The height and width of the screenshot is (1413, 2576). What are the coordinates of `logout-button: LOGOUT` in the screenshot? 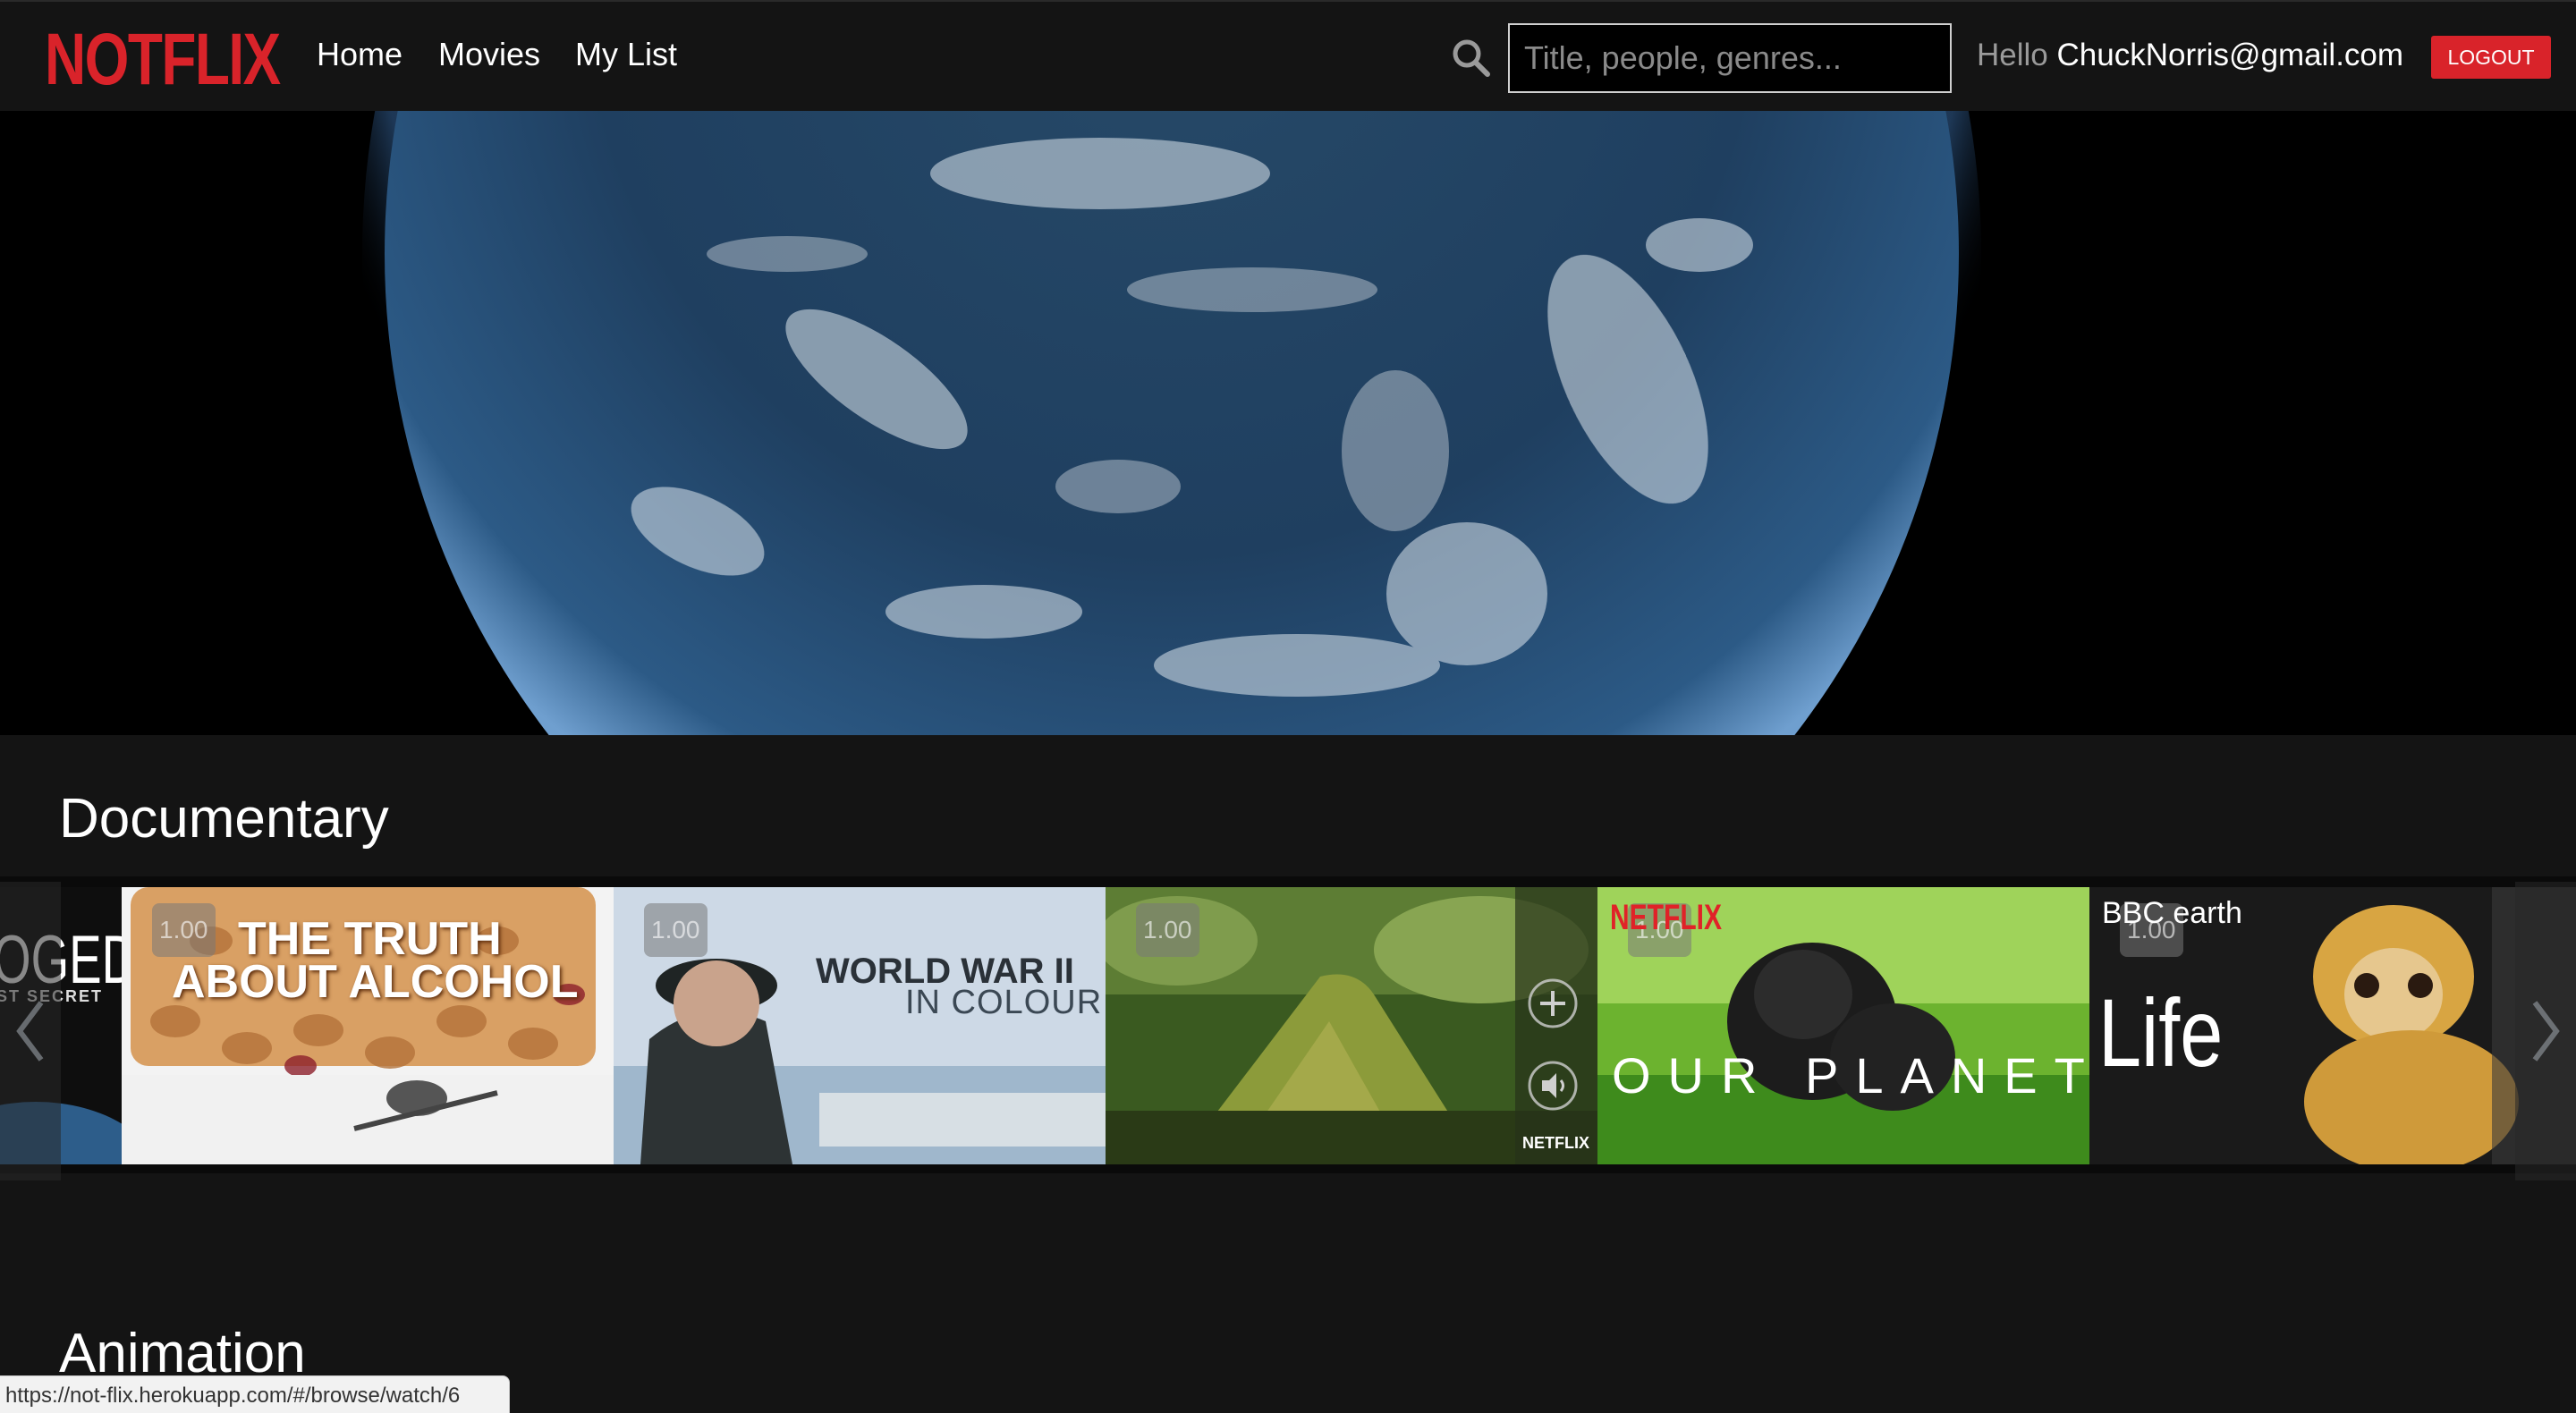 It's located at (2491, 57).